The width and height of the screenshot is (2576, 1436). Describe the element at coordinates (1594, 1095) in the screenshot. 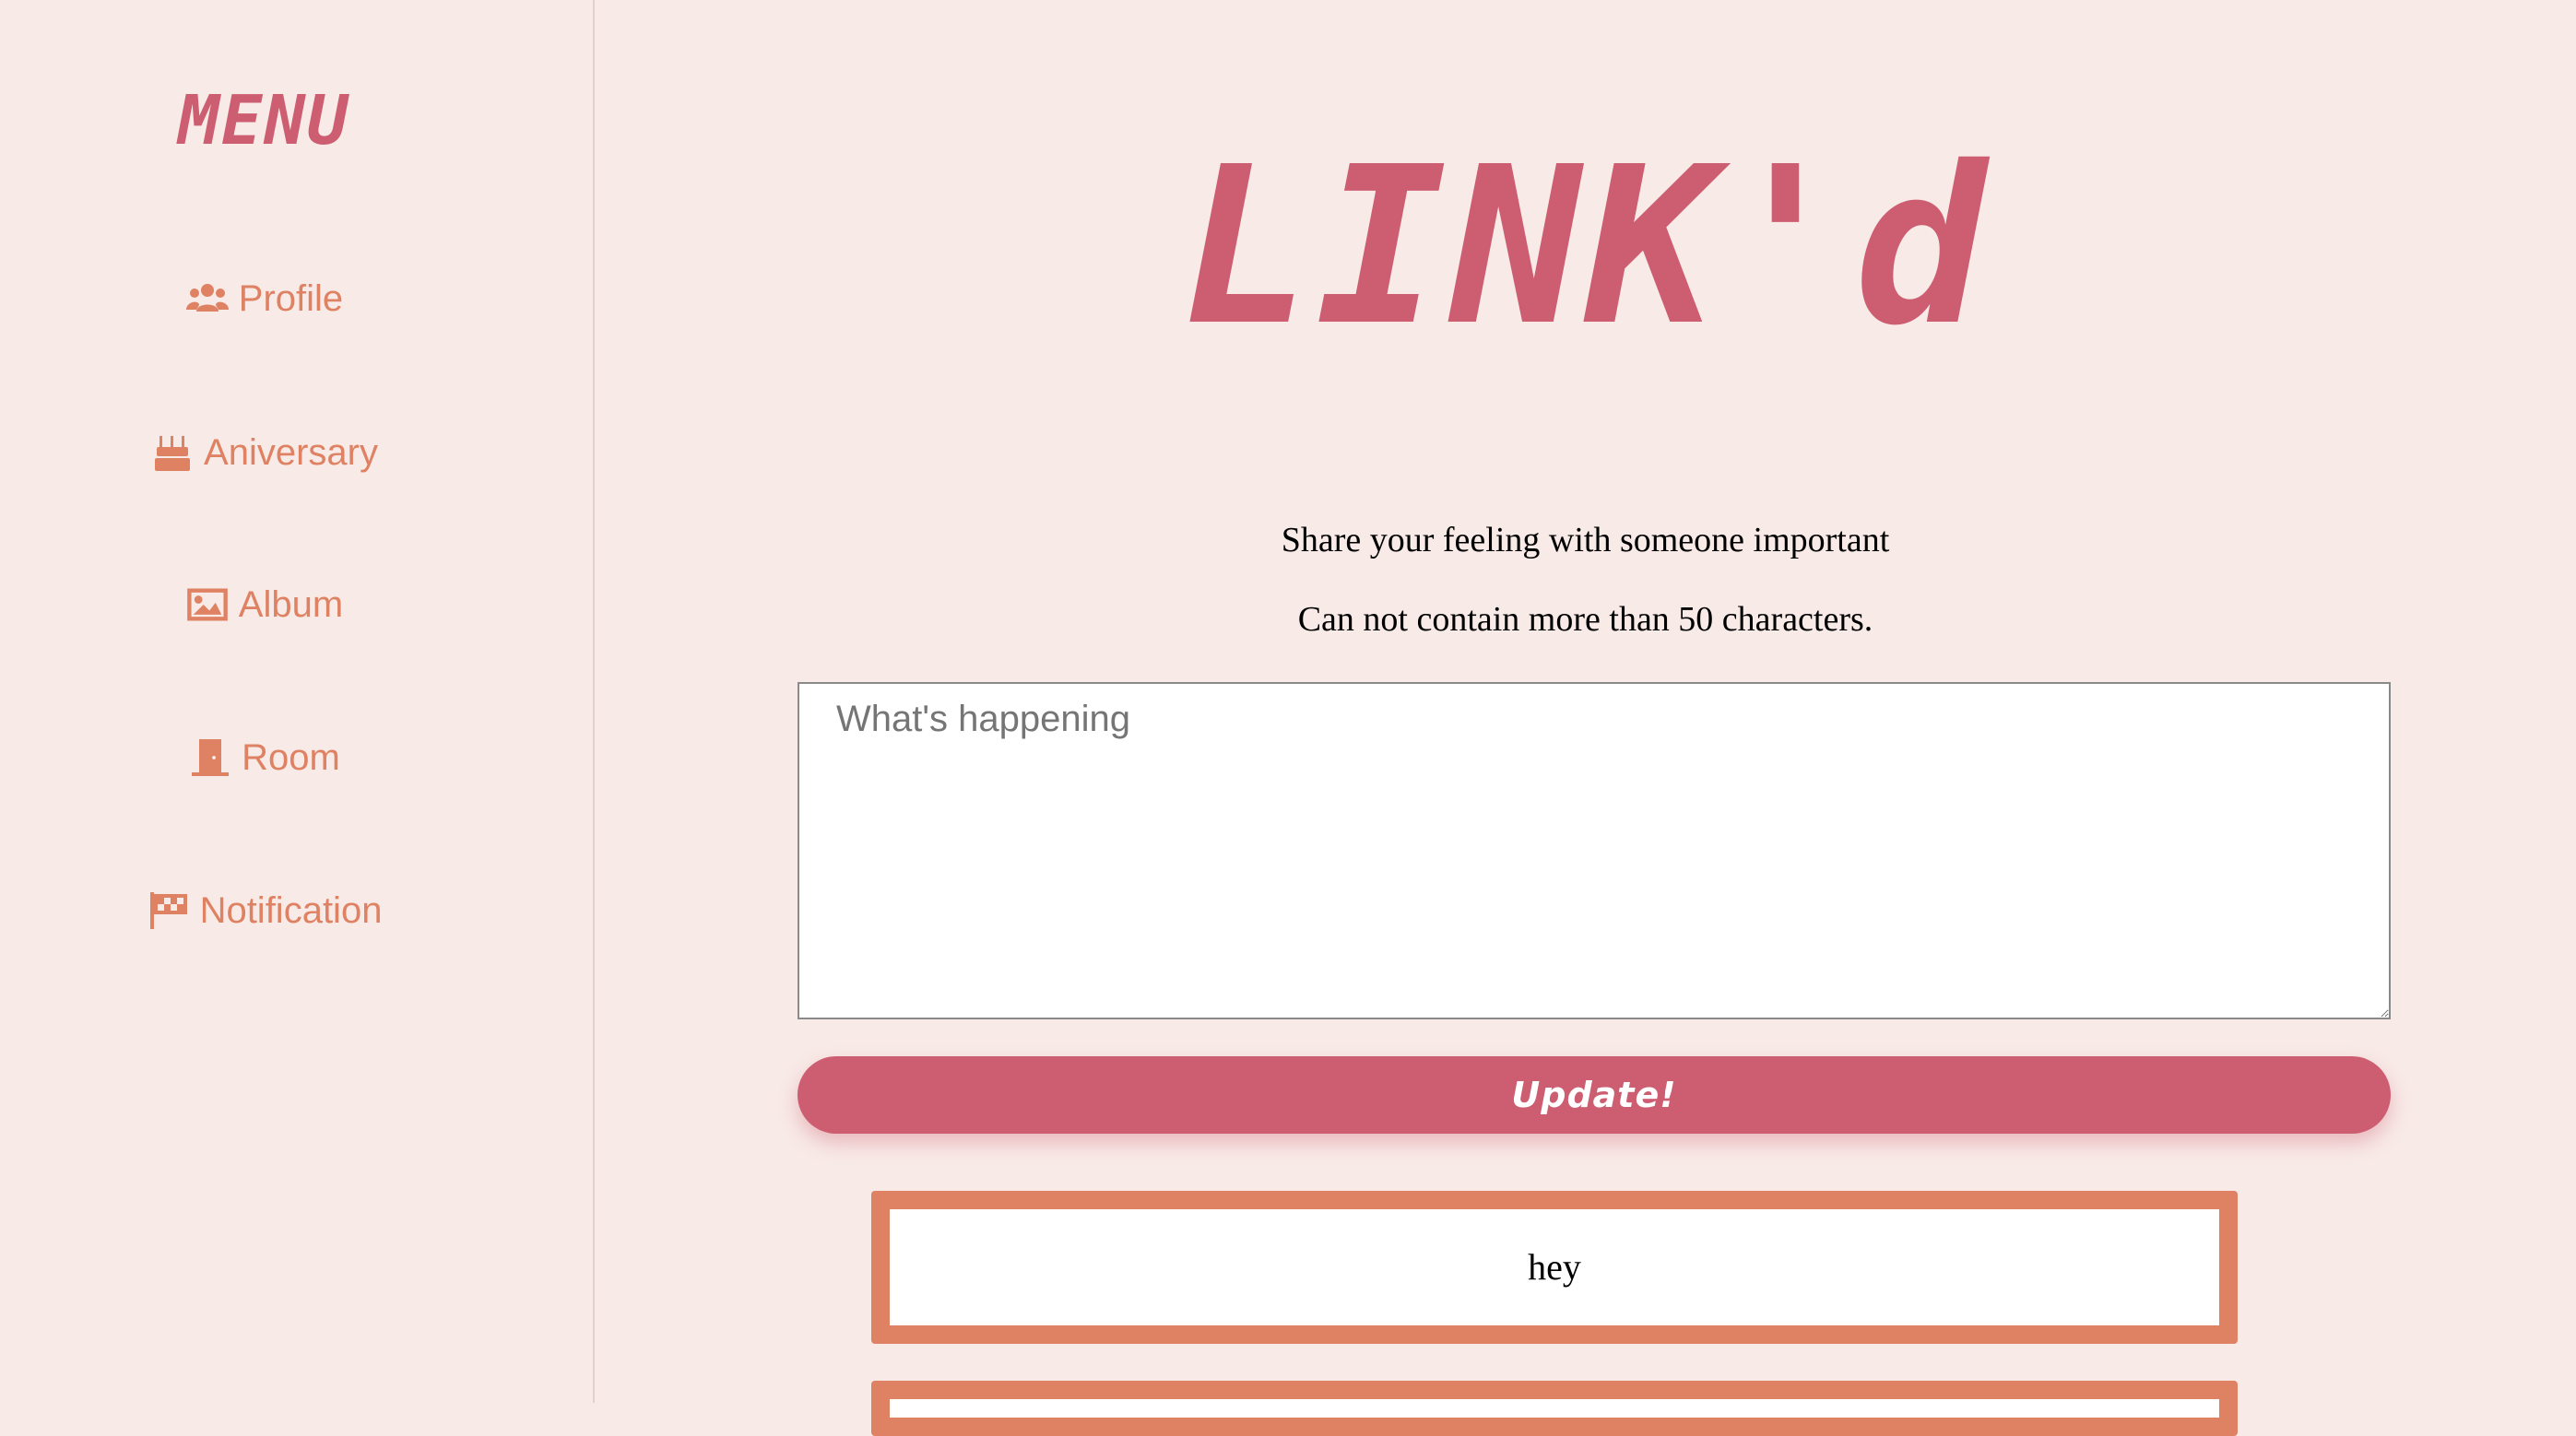

I see `update-button: Update!` at that location.